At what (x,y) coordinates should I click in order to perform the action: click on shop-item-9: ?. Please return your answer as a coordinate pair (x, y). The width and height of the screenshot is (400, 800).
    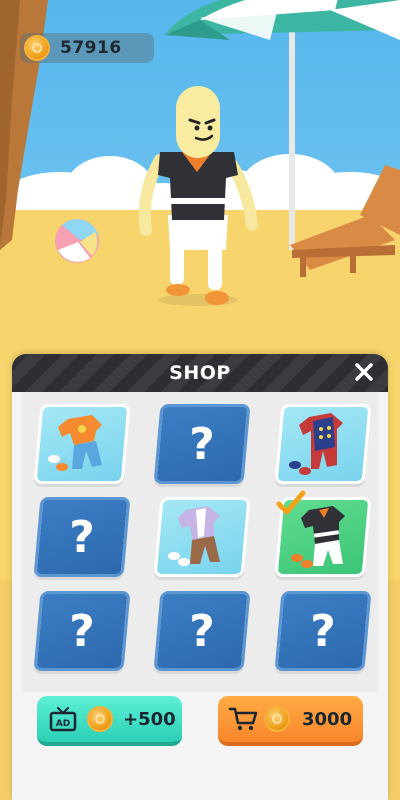
    Looking at the image, I should click on (323, 631).